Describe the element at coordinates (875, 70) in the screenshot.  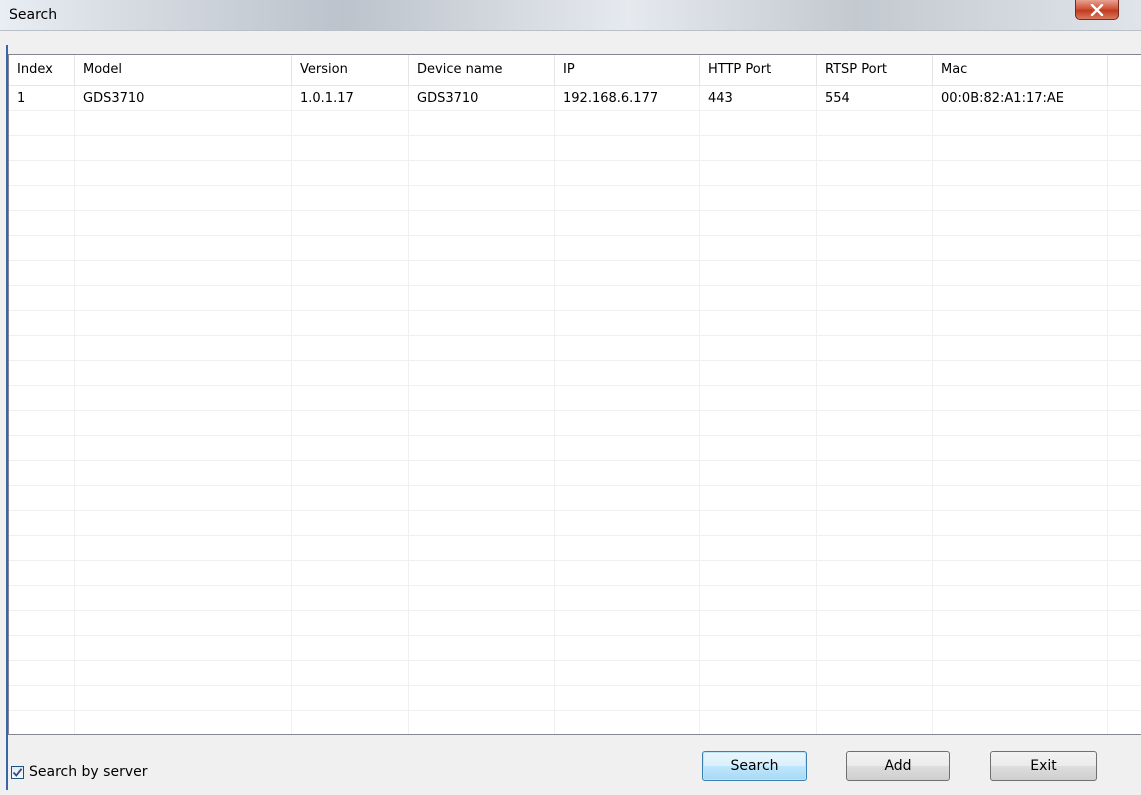
I see `column-header-rtsp-port: RTSP Port` at that location.